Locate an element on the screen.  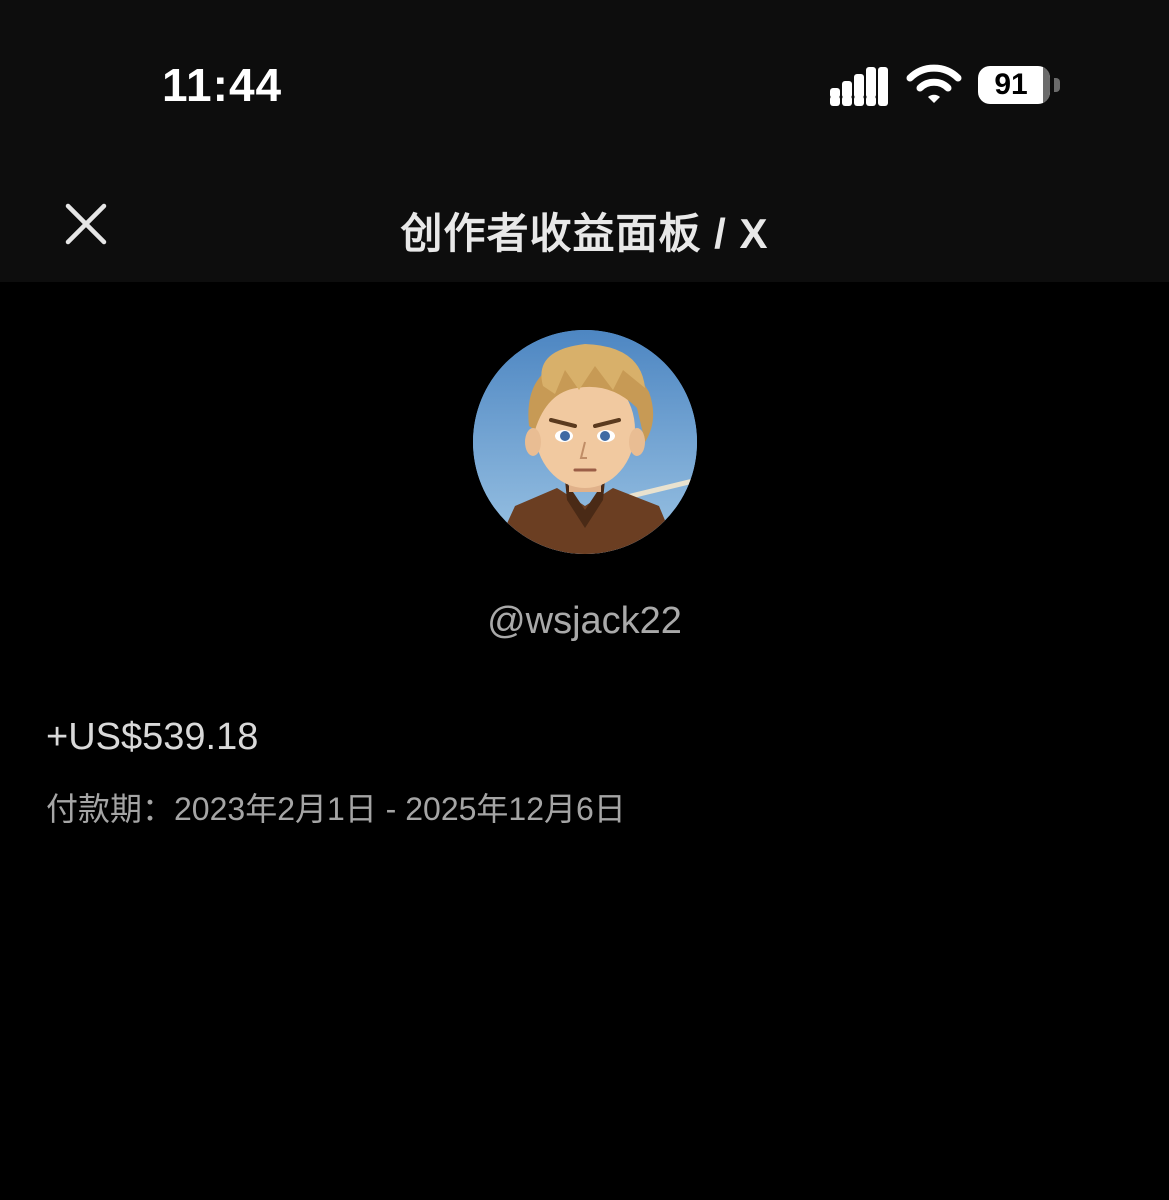
avatar is located at coordinates (585, 442).